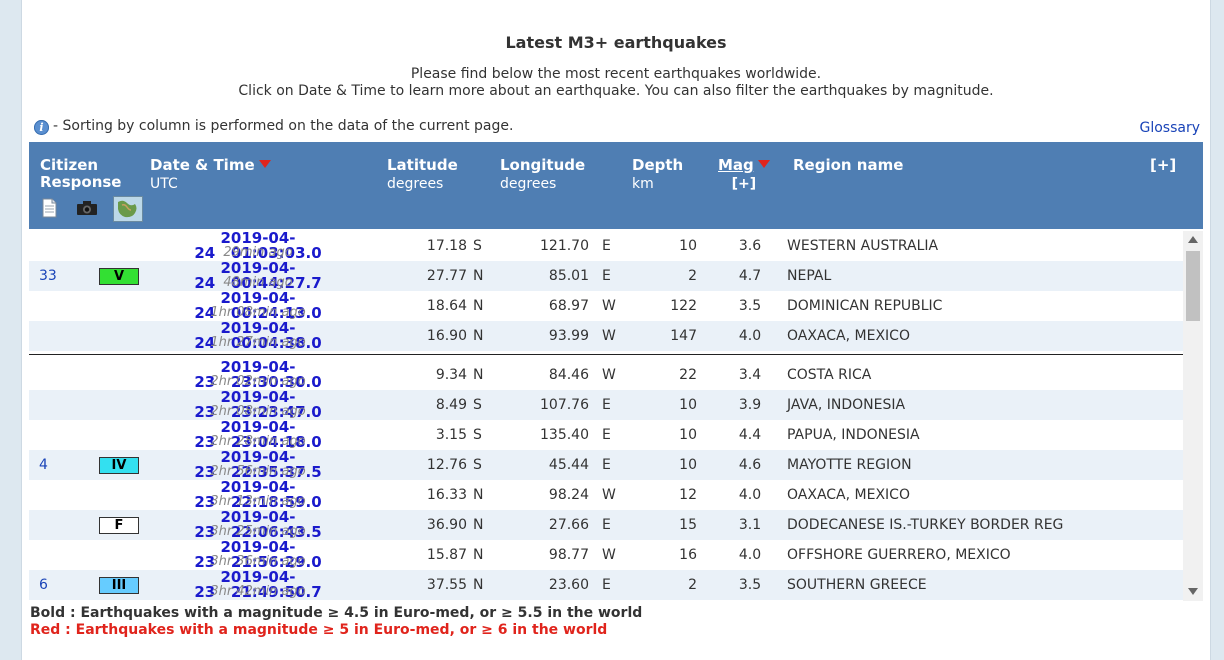  Describe the element at coordinates (48, 276) in the screenshot. I see `felt-count: 33` at that location.